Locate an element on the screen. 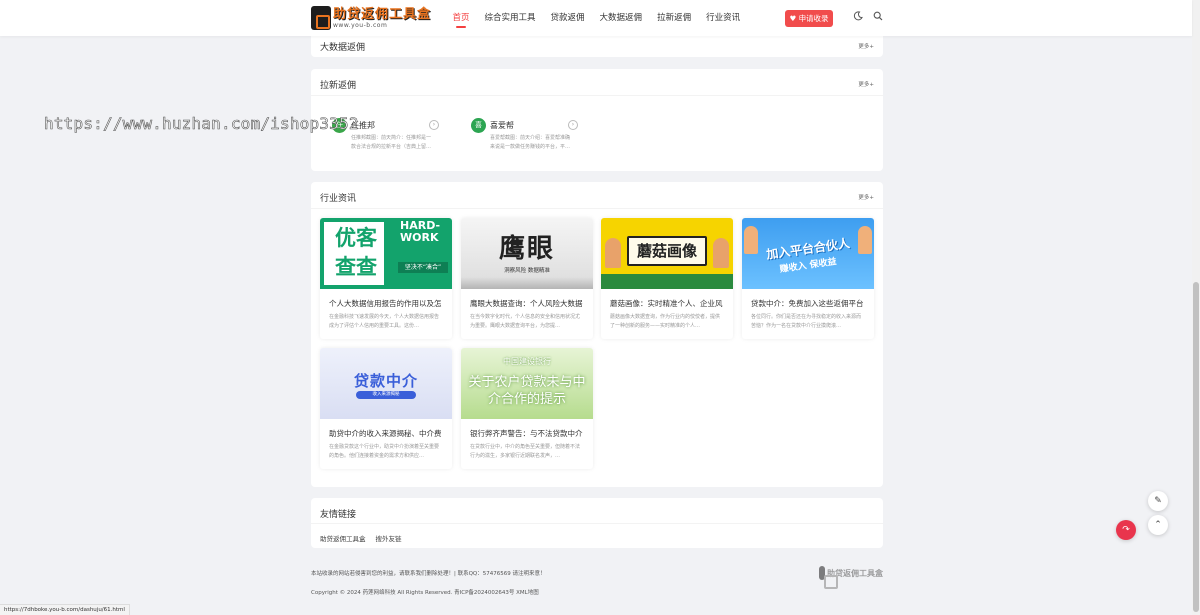  page-scrollbar is located at coordinates (1196, 307).